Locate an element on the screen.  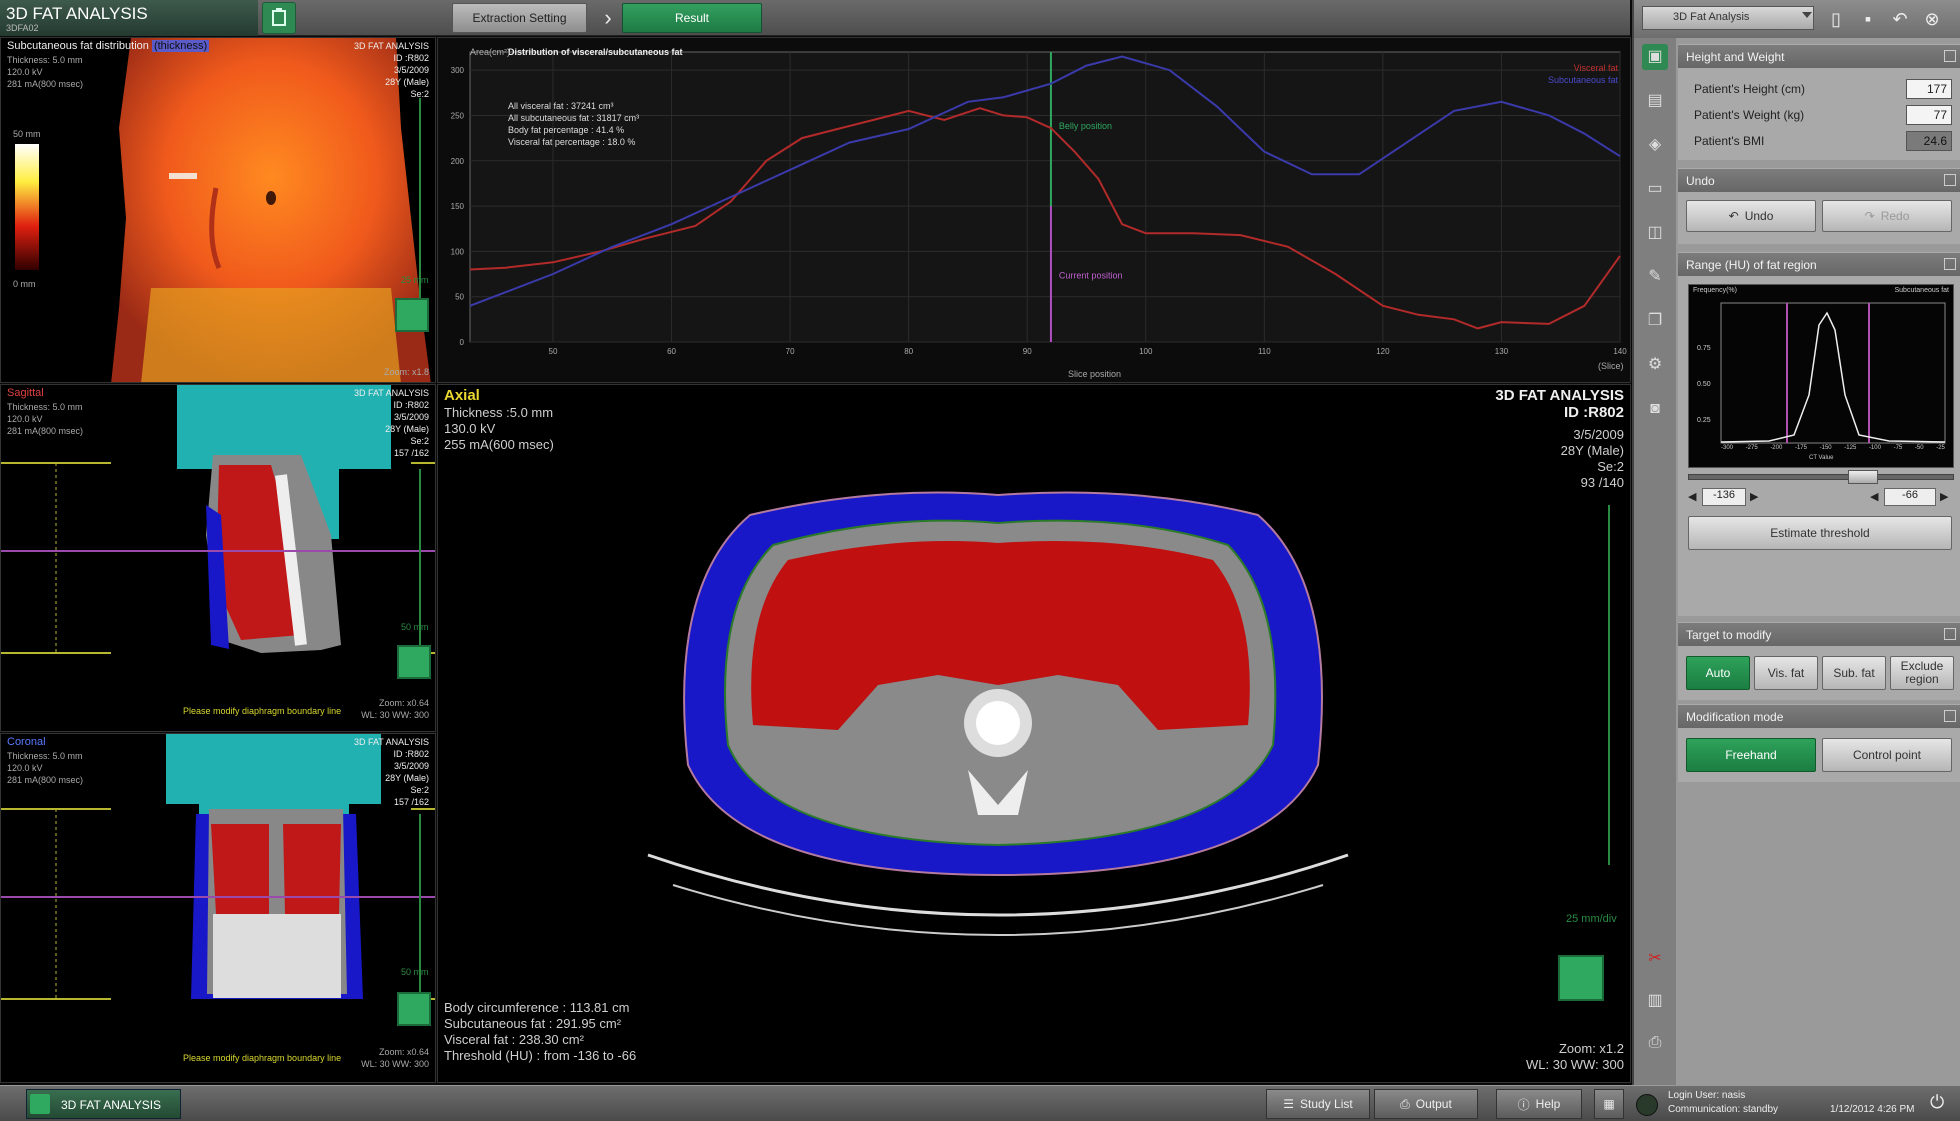
high-prev-arrow-icon: ◀ is located at coordinates (1874, 496).